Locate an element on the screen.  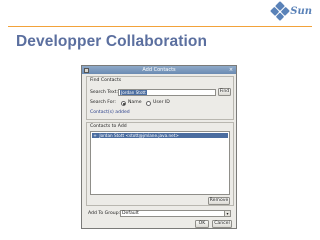
ok-button: OK is located at coordinates (202, 224).